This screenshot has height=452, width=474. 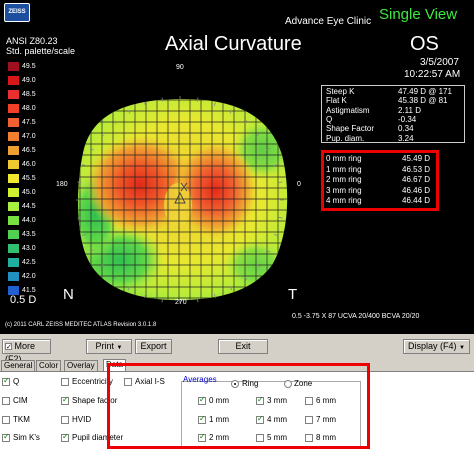 I want to click on ring-value: 46.44 D, so click(x=416, y=200).